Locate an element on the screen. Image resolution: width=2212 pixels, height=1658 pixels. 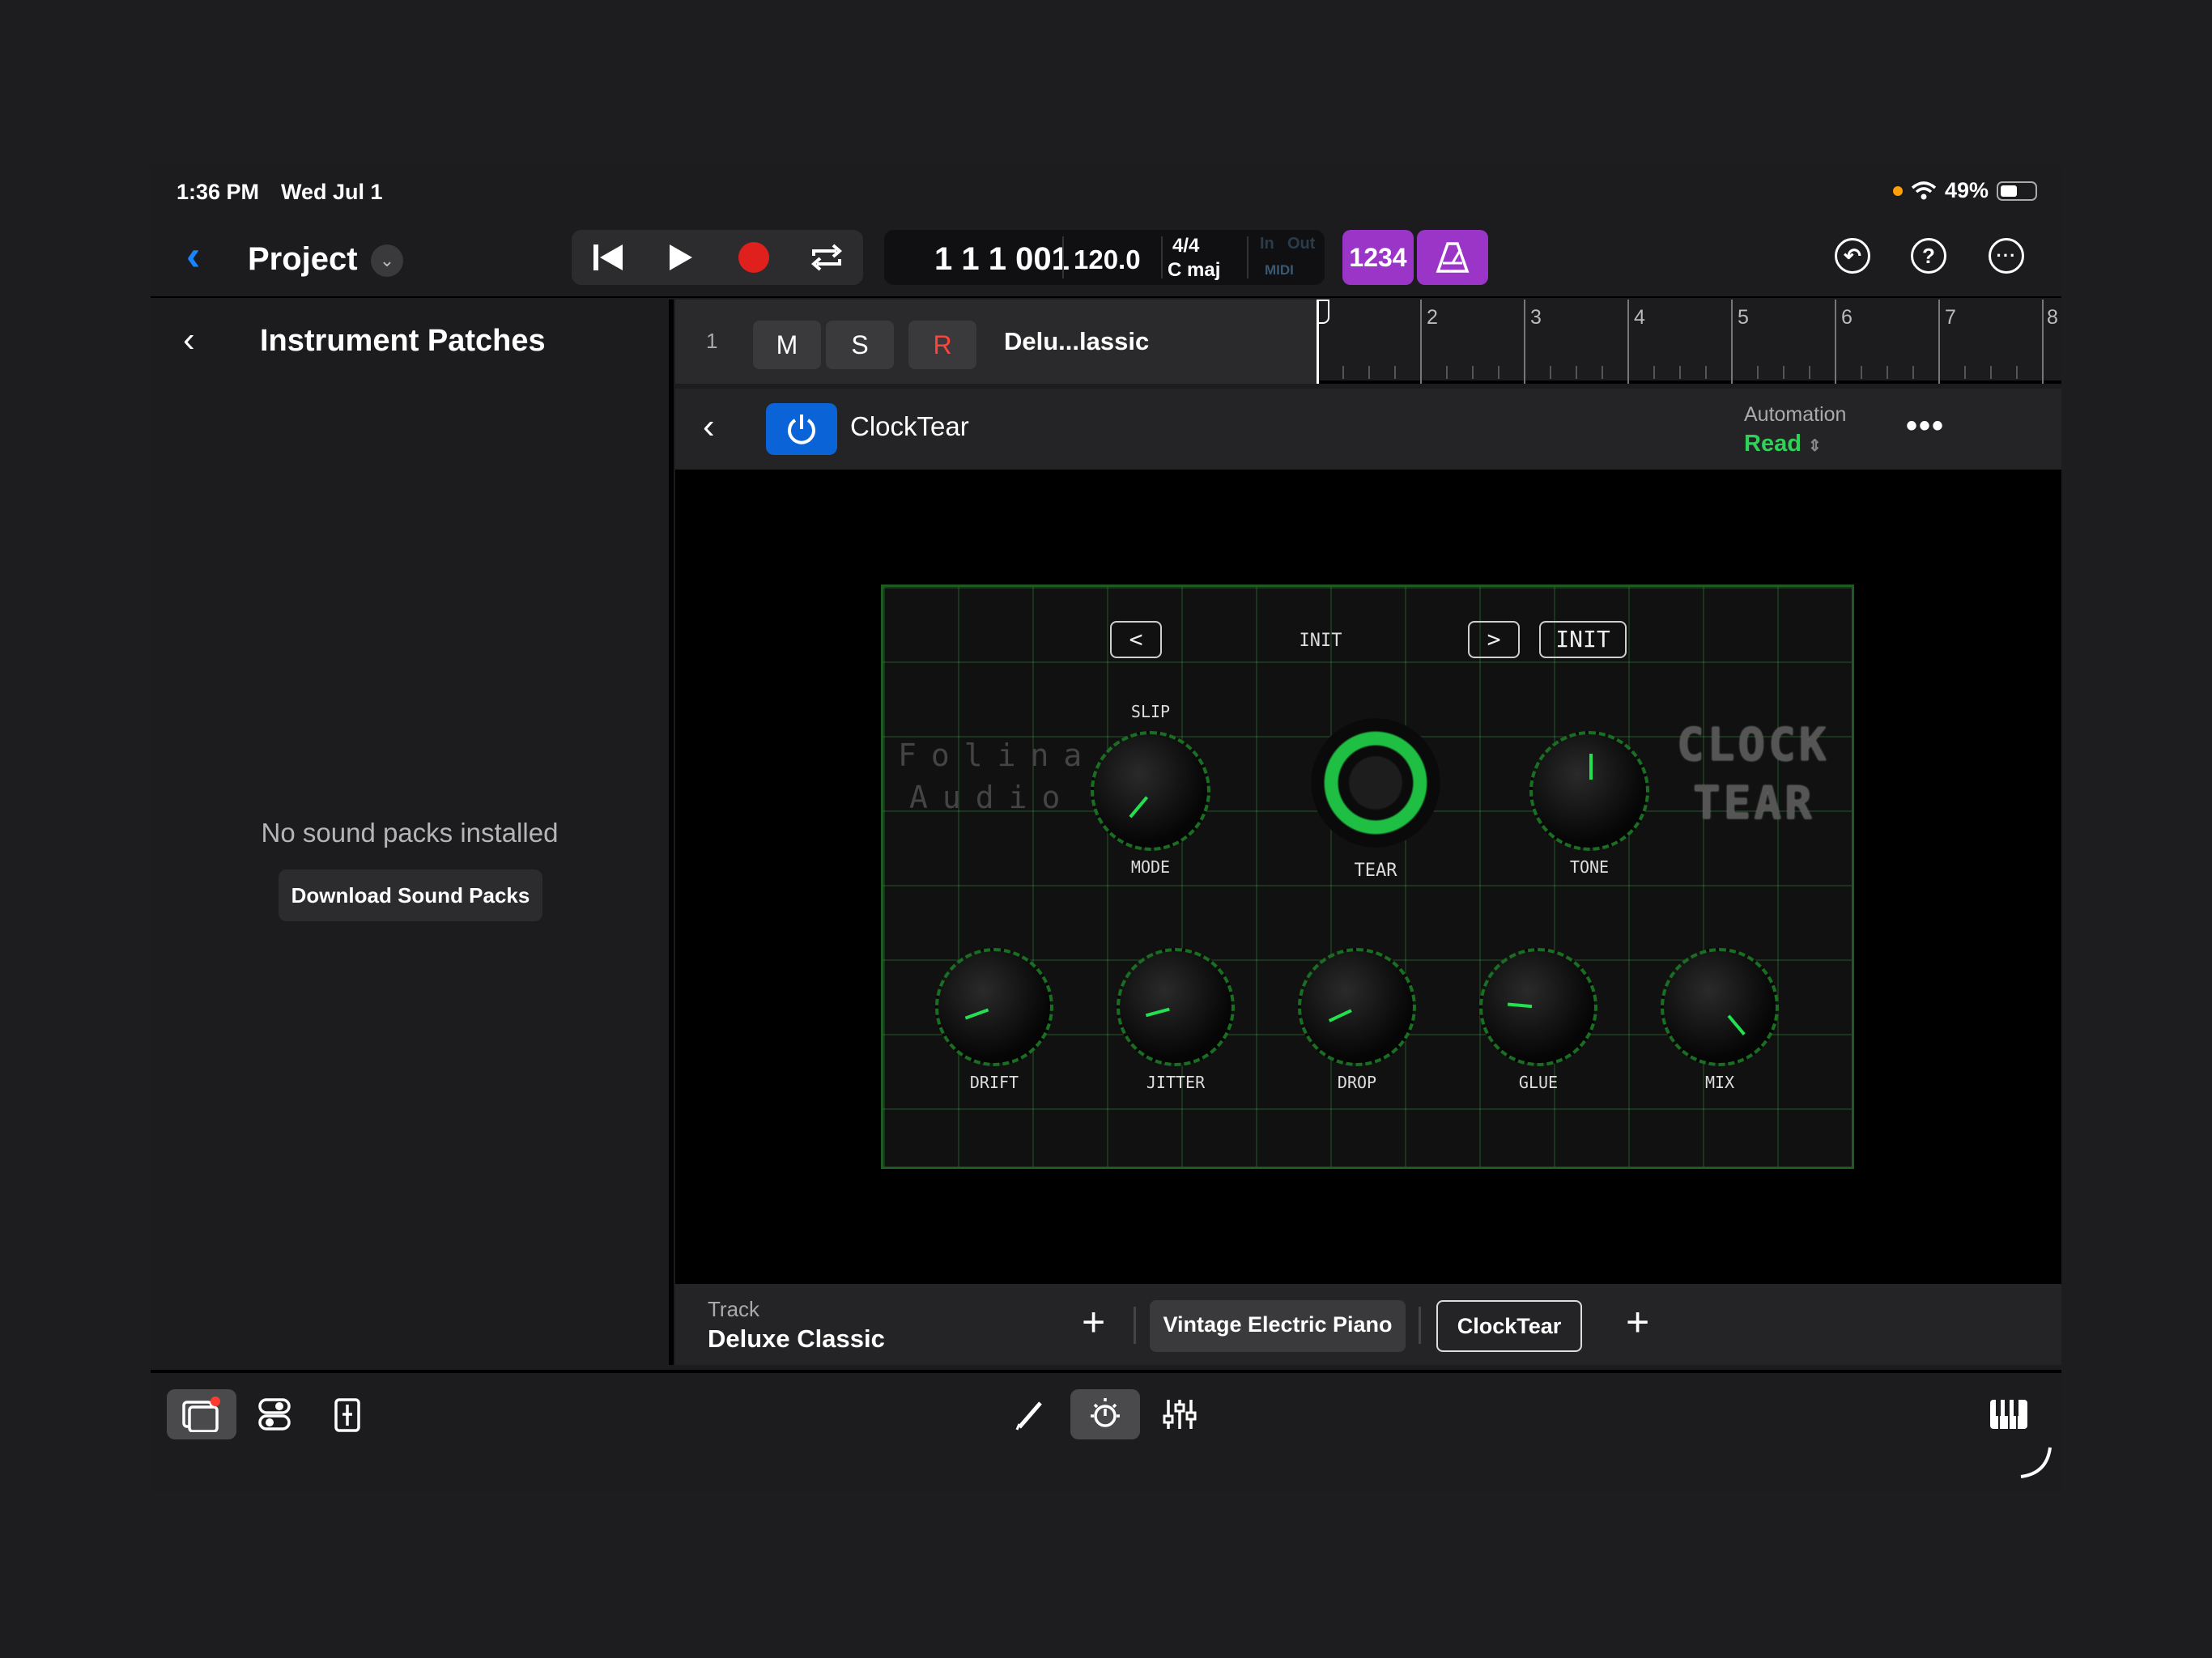
mix-knob is located at coordinates (1720, 1007).